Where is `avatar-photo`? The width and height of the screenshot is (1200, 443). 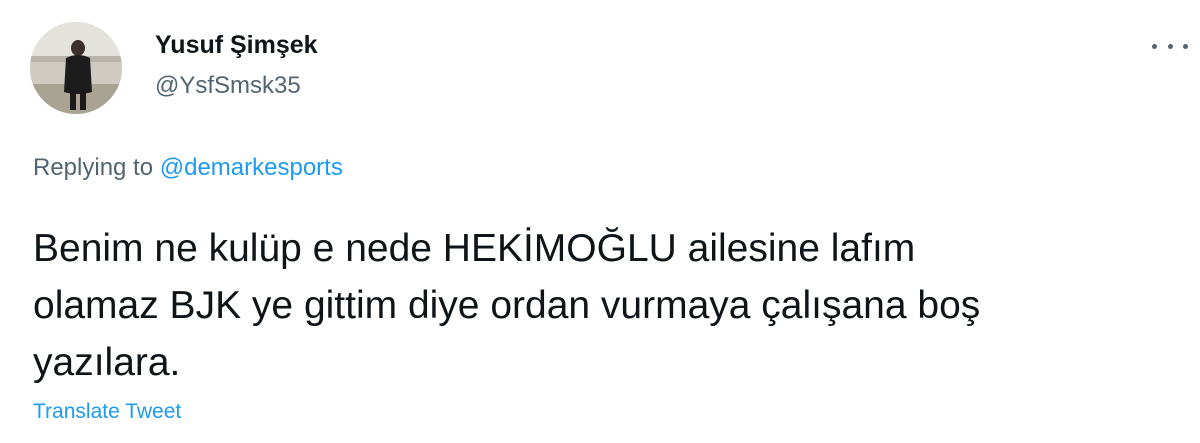
avatar-photo is located at coordinates (76, 68).